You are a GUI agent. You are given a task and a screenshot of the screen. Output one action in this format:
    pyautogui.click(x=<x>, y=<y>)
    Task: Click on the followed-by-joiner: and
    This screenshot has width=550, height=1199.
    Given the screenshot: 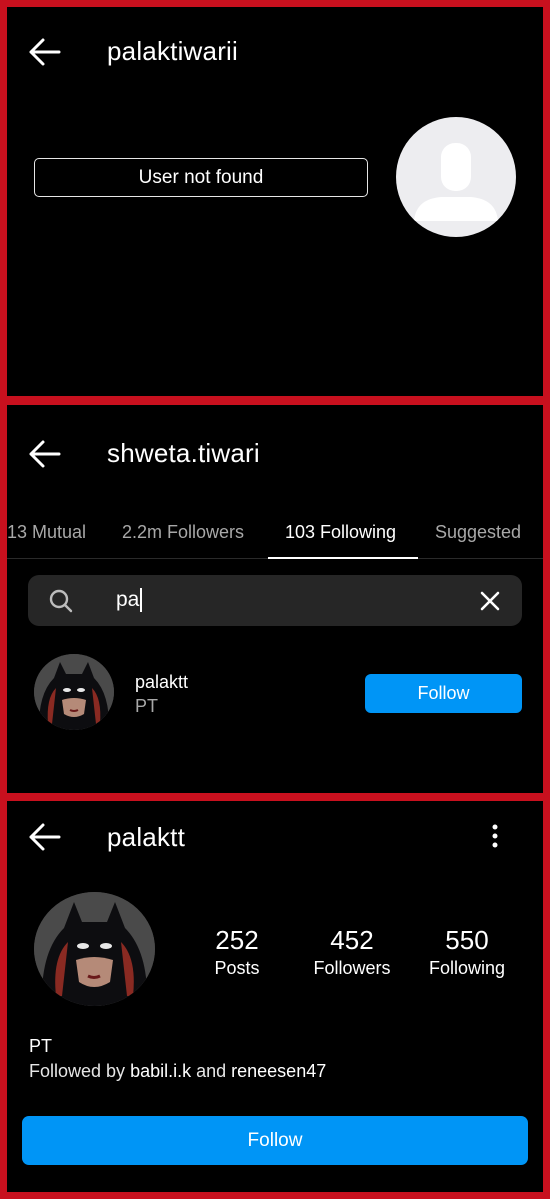 What is the action you would take?
    pyautogui.click(x=211, y=1071)
    